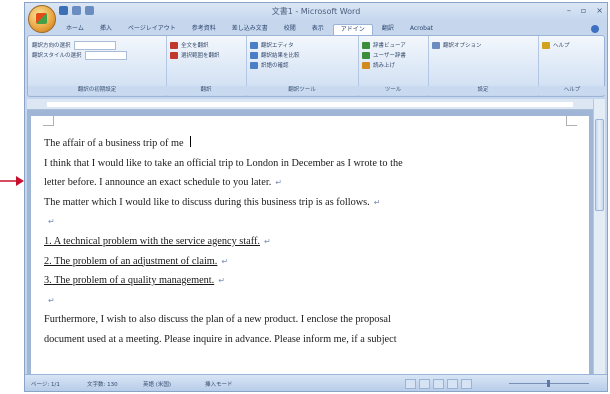  Describe the element at coordinates (599, 165) in the screenshot. I see `scroll-thumb` at that location.